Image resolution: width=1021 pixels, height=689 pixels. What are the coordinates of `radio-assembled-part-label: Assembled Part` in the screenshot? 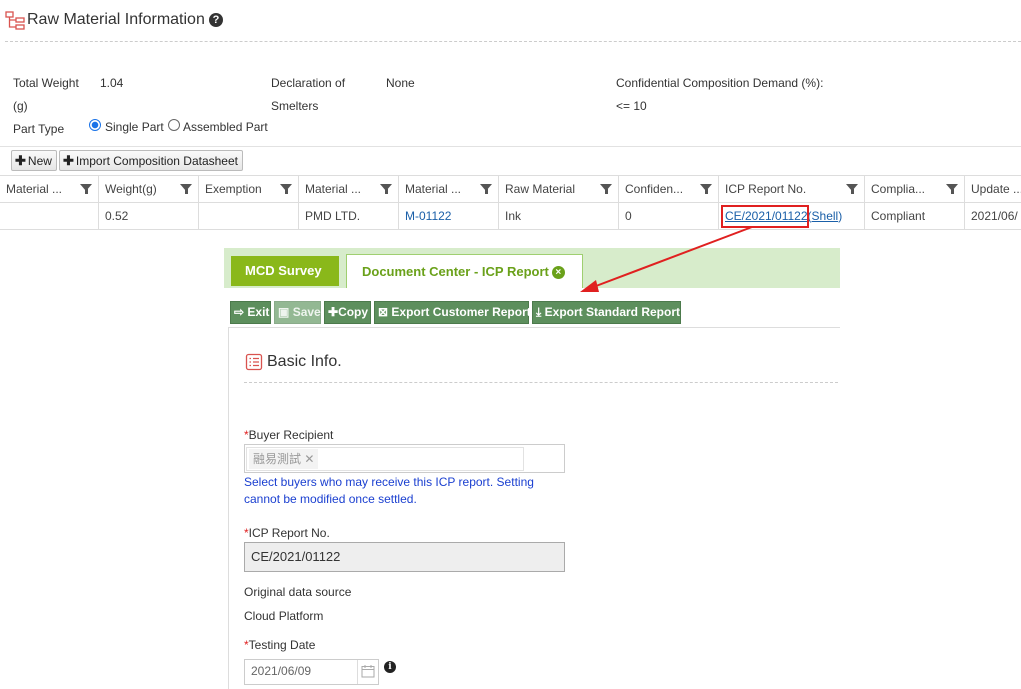 It's located at (225, 127).